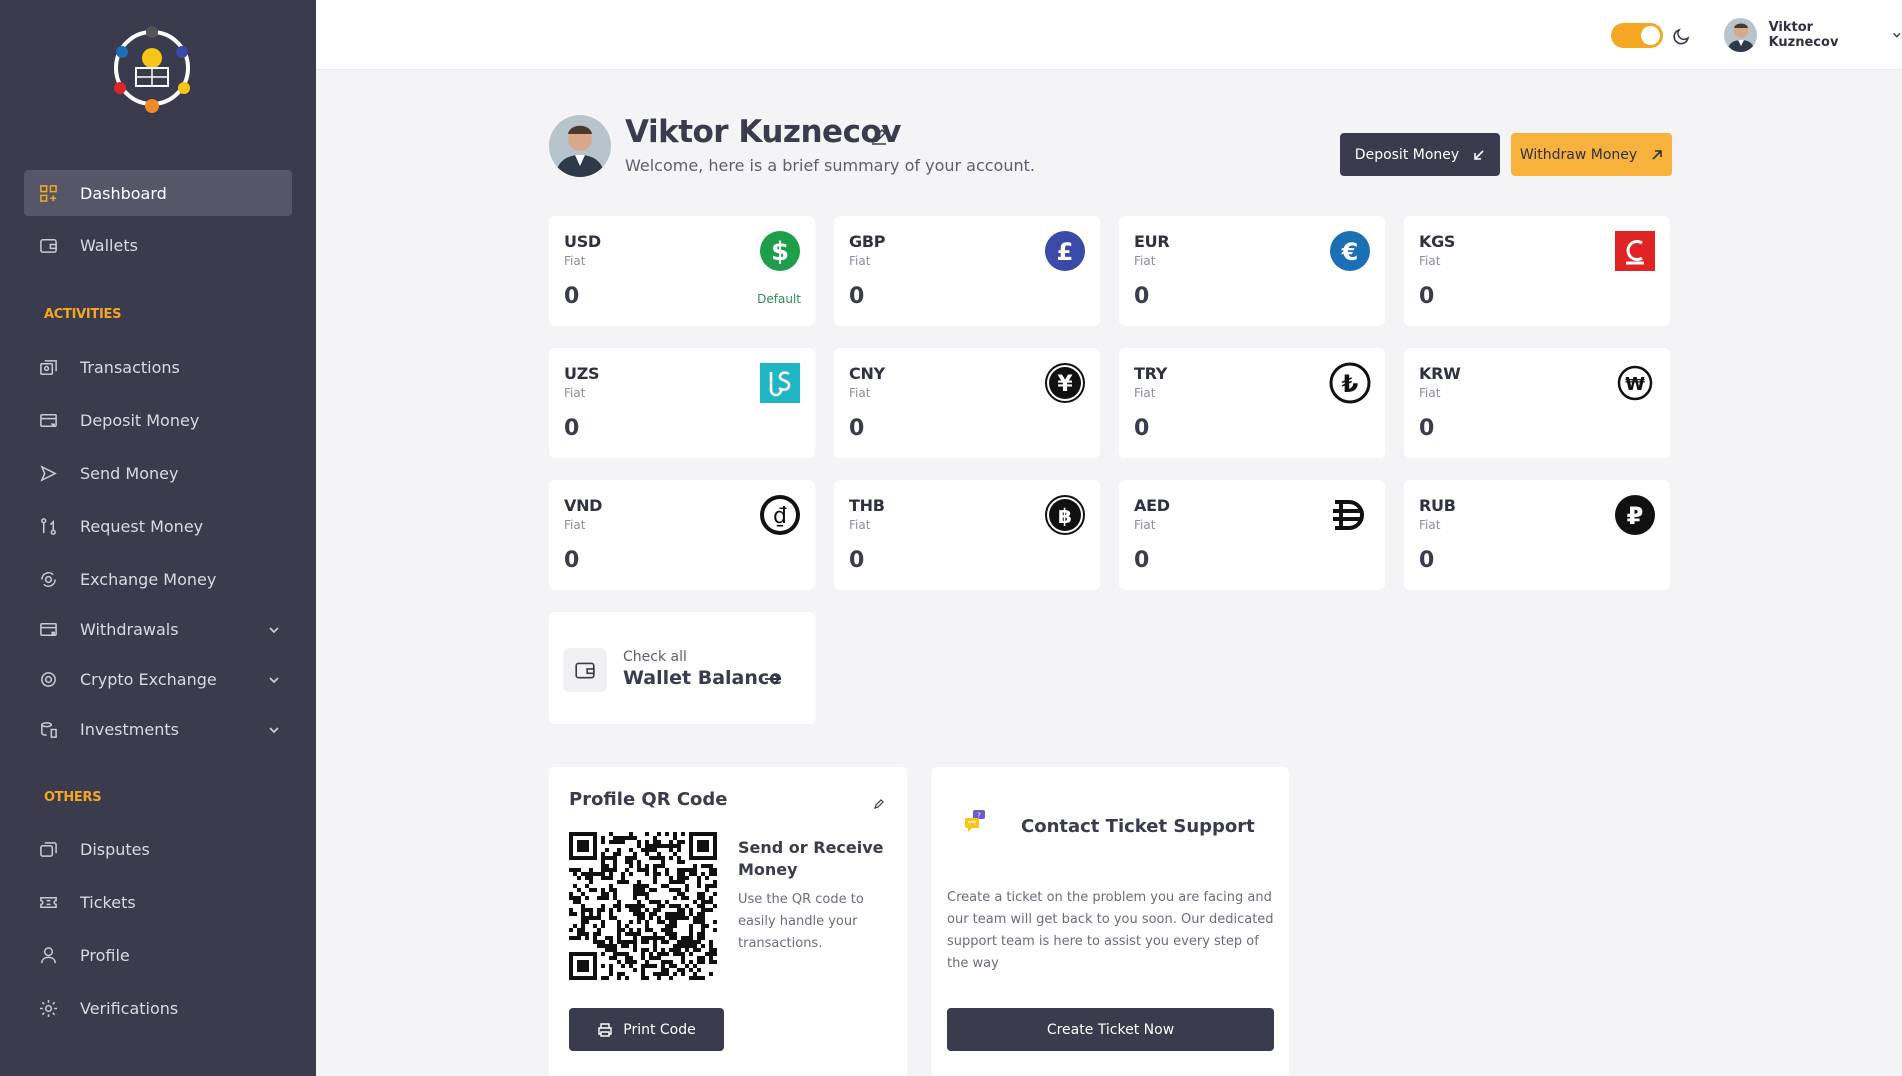  I want to click on sidebar-item-send-money: Send Money, so click(158, 473).